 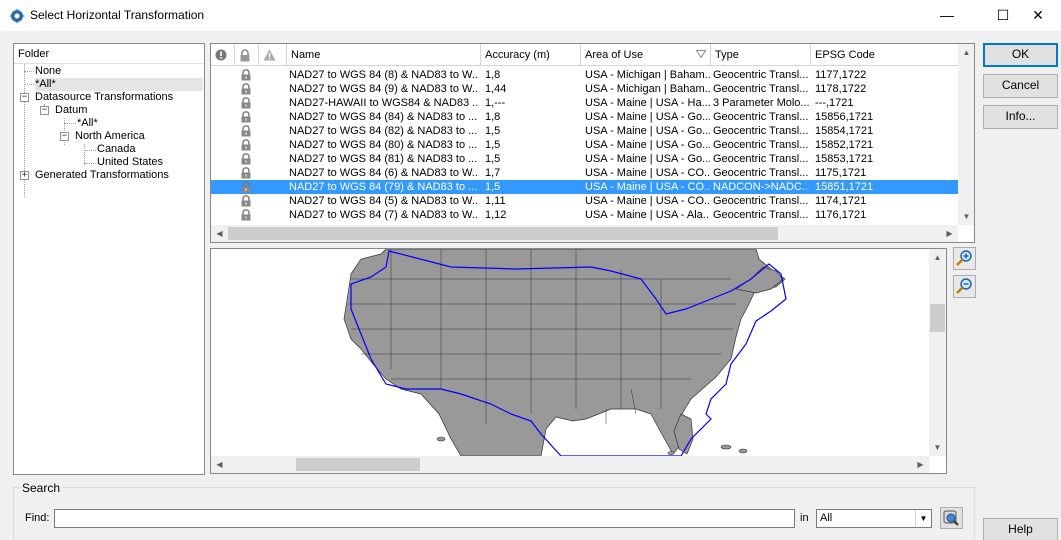 I want to click on column-alert, so click(x=273, y=55).